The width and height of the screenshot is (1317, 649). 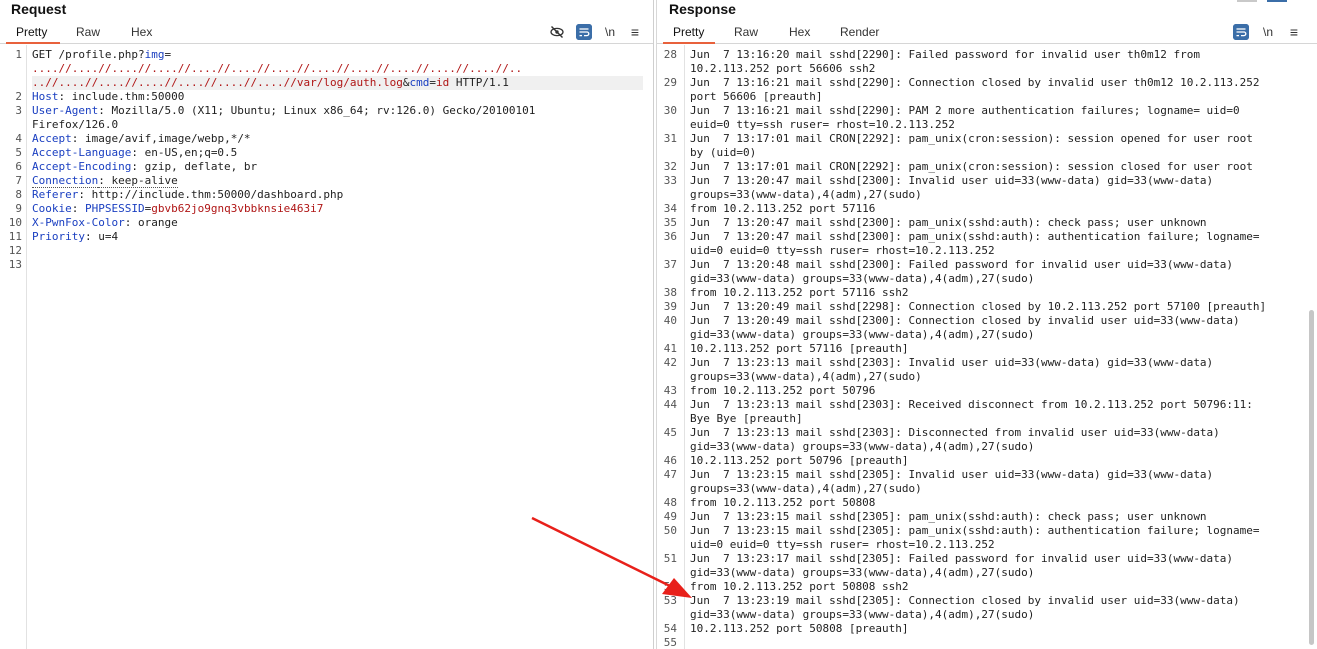 I want to click on request-line: Connection: keep-alive, so click(x=105, y=181).